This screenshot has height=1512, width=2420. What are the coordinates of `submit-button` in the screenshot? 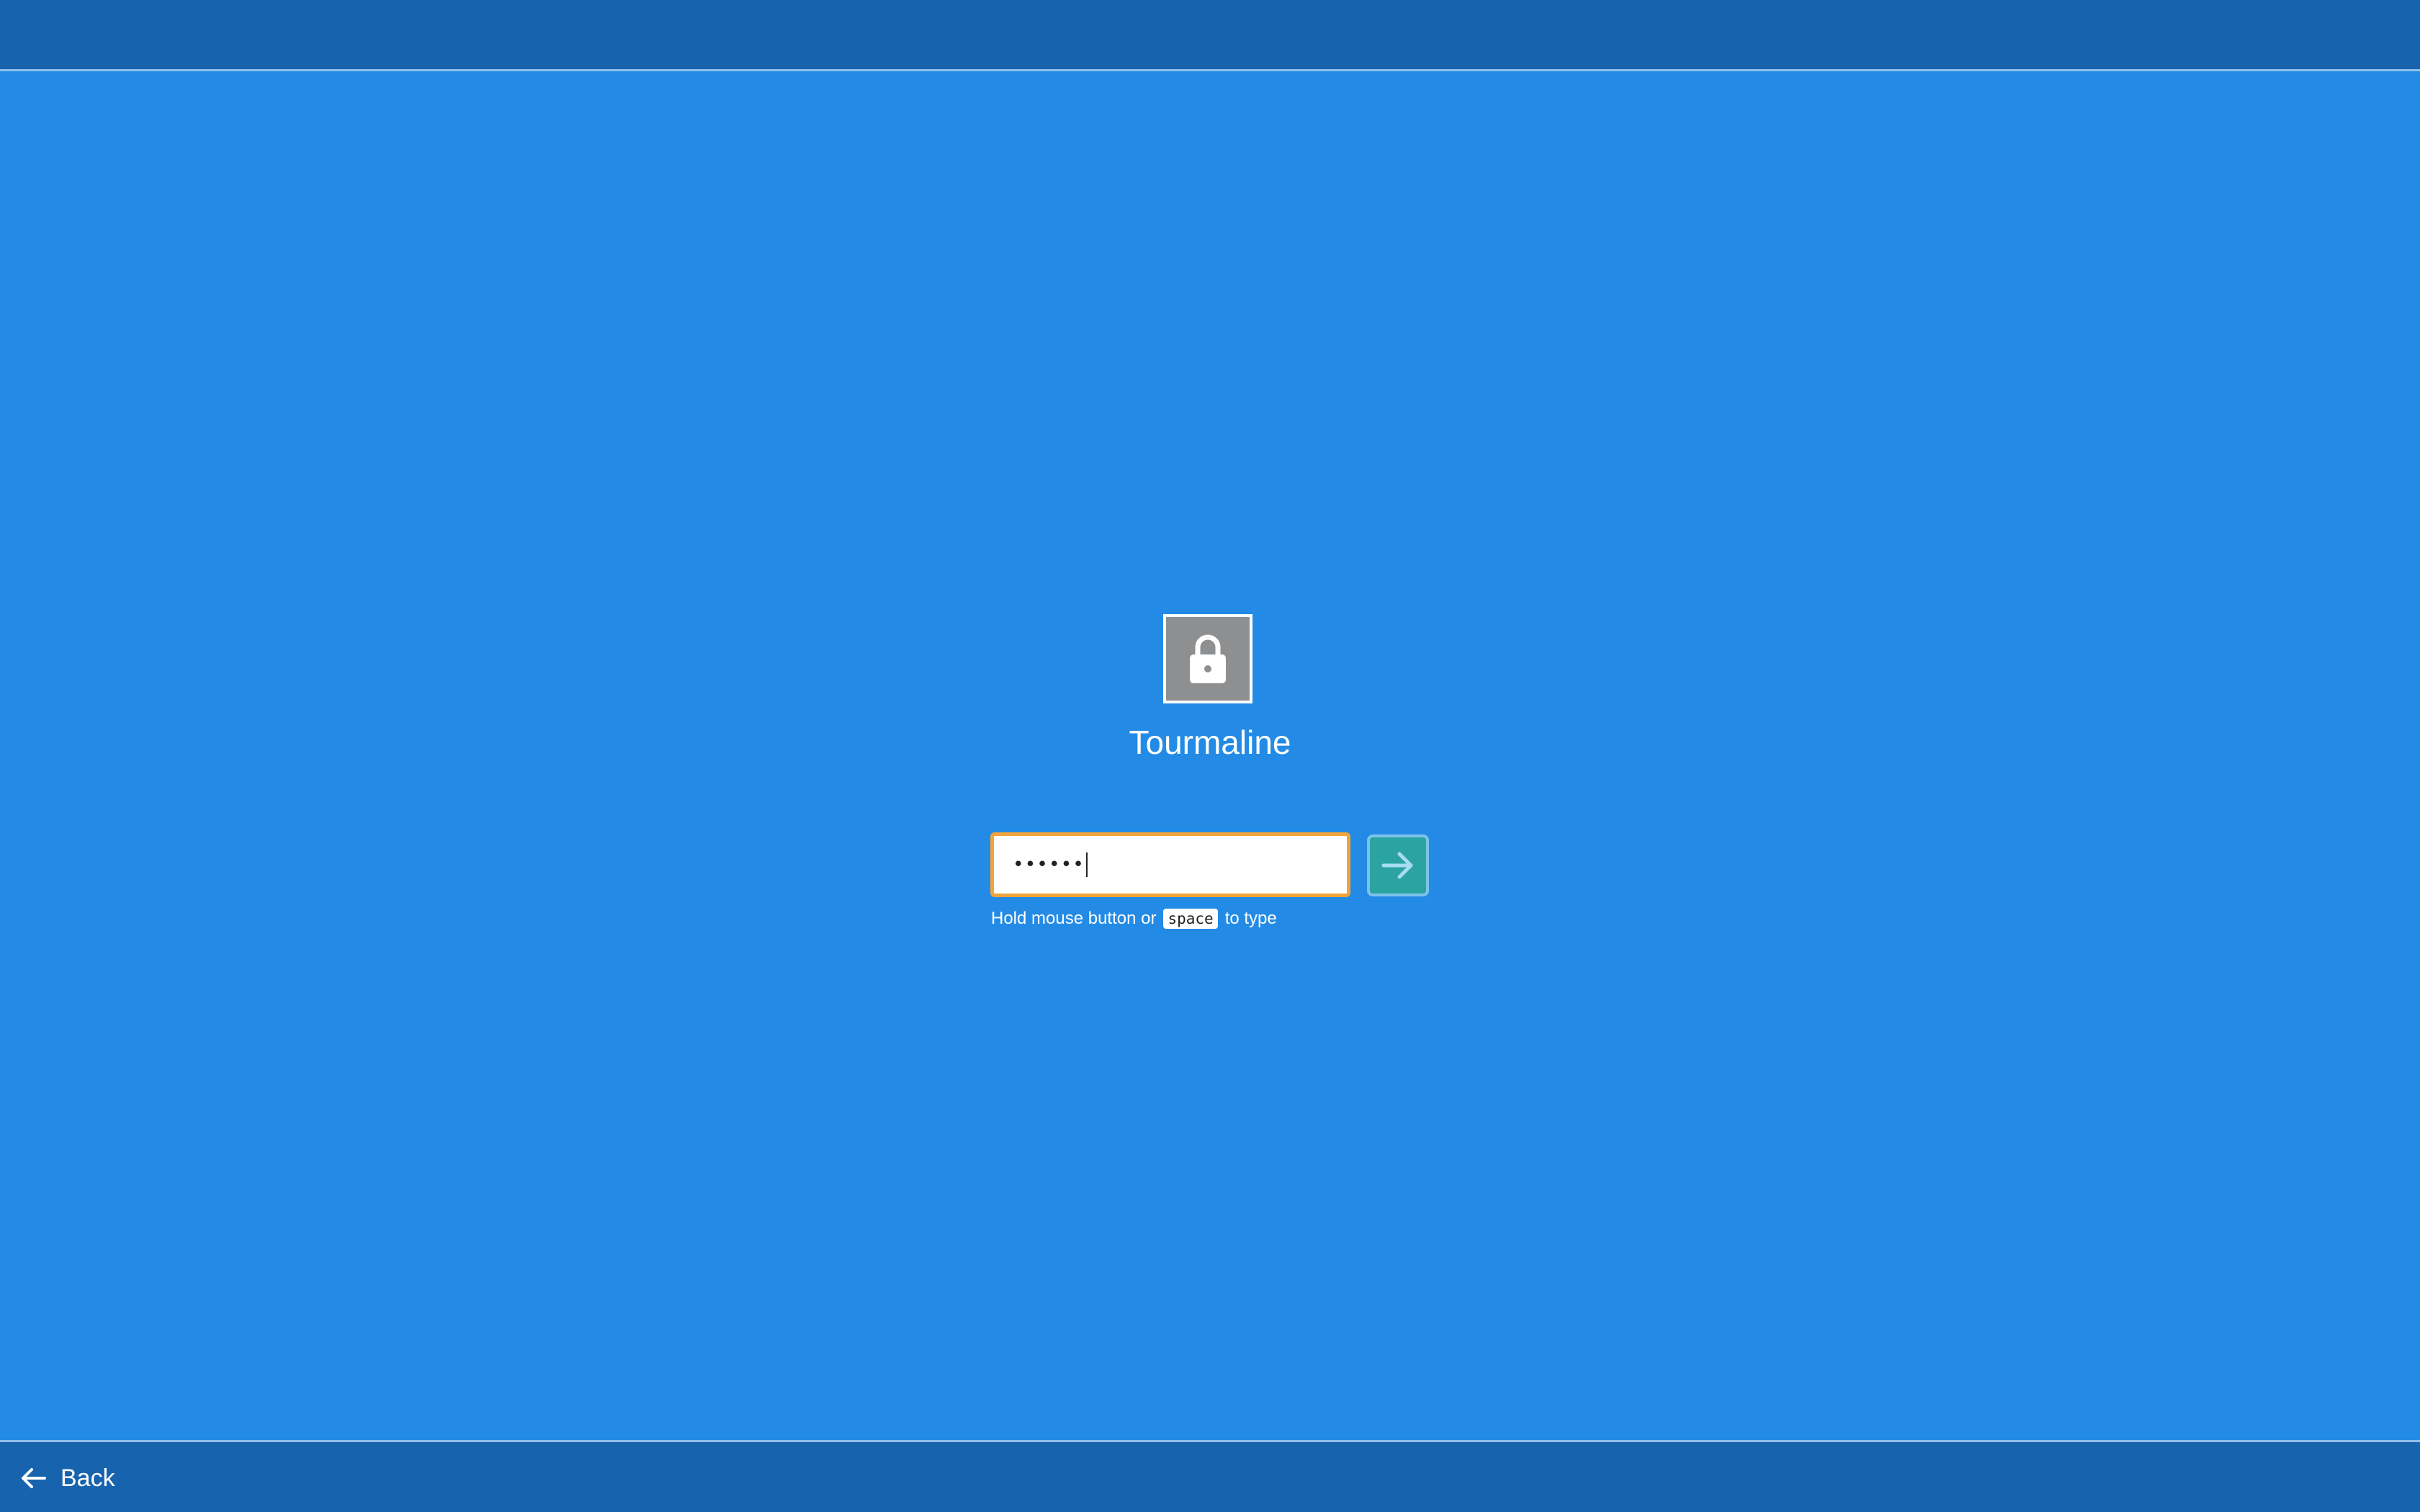 It's located at (1398, 865).